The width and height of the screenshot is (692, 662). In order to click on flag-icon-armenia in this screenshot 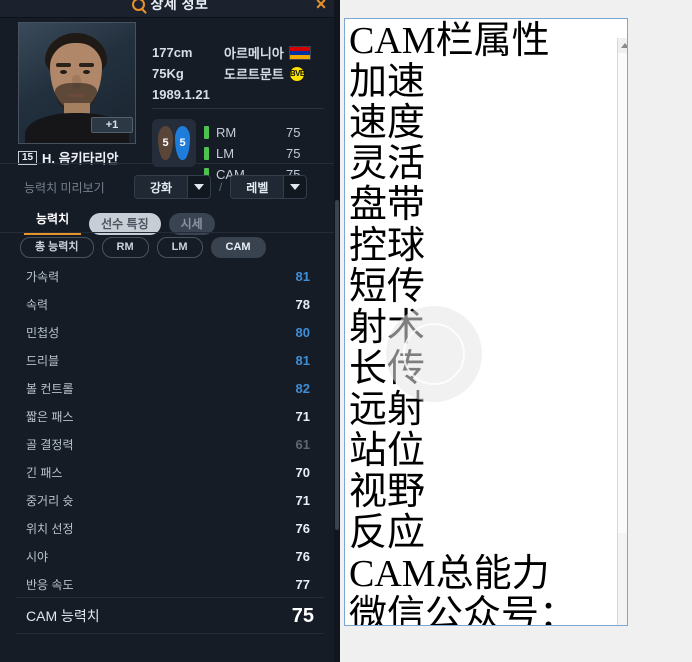, I will do `click(299, 52)`.